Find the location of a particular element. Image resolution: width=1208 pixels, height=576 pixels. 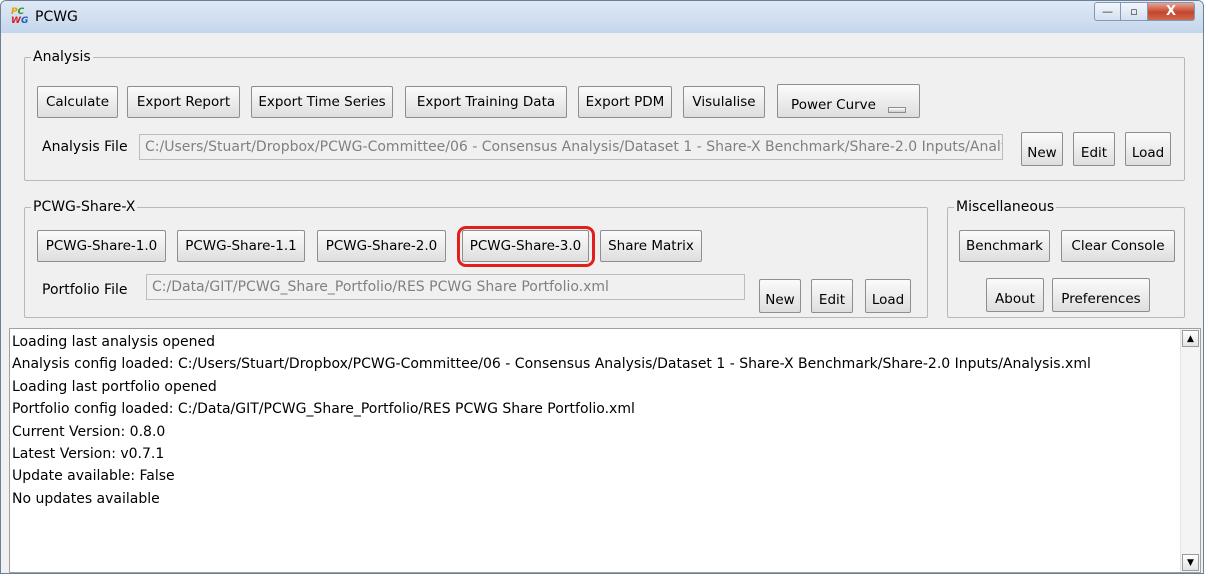

preferences-button: Preferences is located at coordinates (1101, 295).